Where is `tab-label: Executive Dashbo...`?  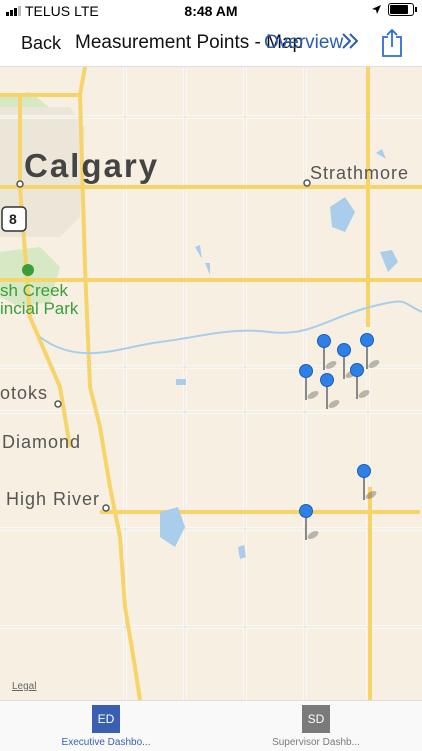
tab-label: Executive Dashbo... is located at coordinates (106, 742).